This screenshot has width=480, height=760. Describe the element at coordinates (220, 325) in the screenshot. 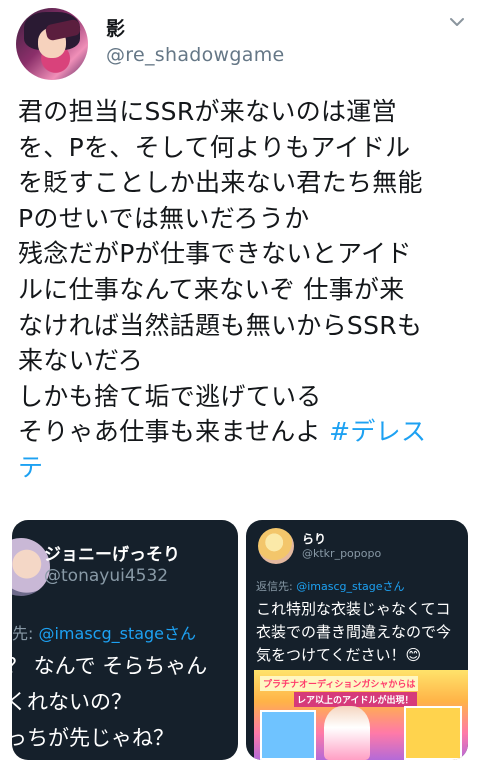

I see `tweet-line: なければ当然話題も無いからSSRも` at that location.